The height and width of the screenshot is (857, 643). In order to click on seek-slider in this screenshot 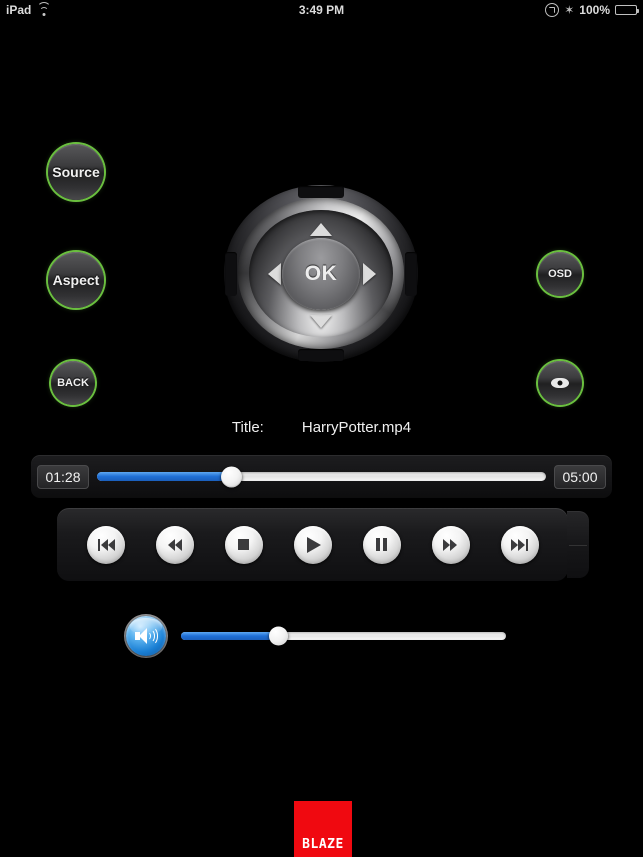, I will do `click(321, 476)`.